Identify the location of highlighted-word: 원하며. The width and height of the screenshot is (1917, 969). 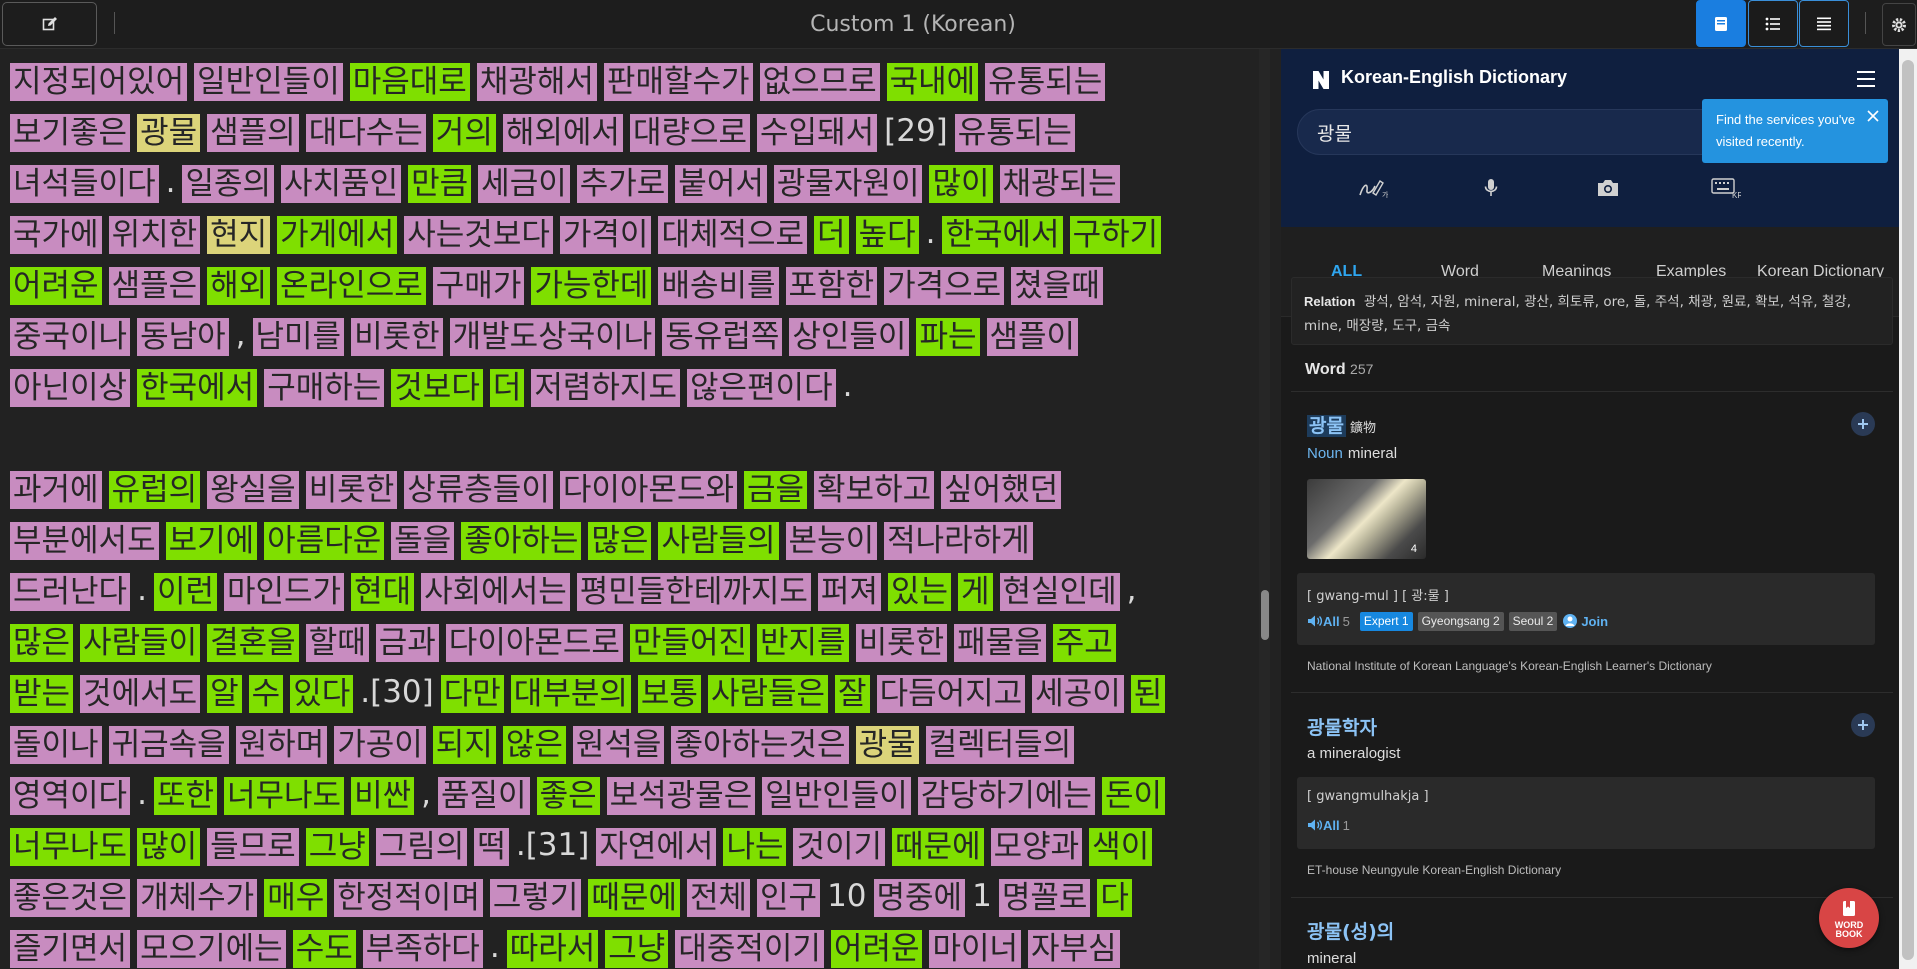
(281, 744).